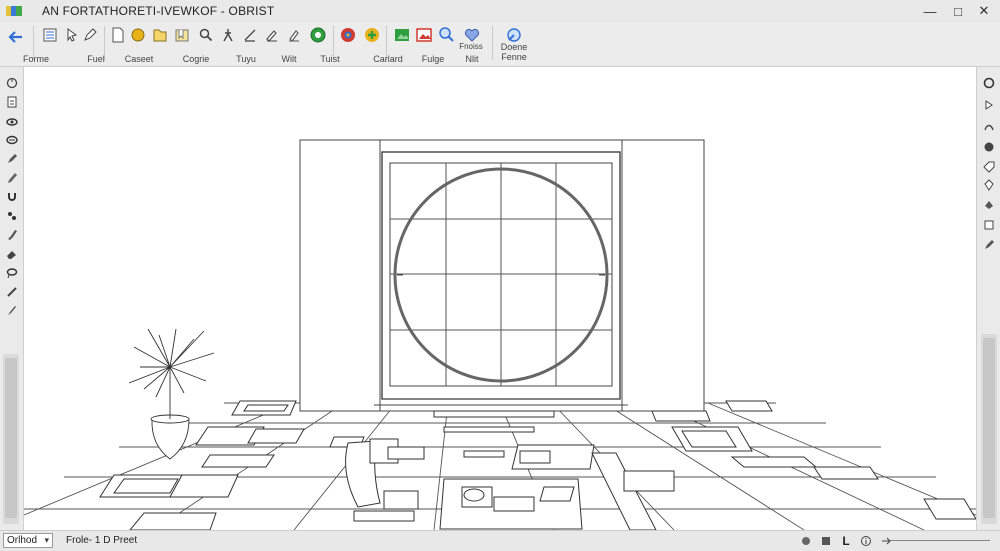  What do you see at coordinates (958, 11) in the screenshot?
I see `maximize-button: □` at bounding box center [958, 11].